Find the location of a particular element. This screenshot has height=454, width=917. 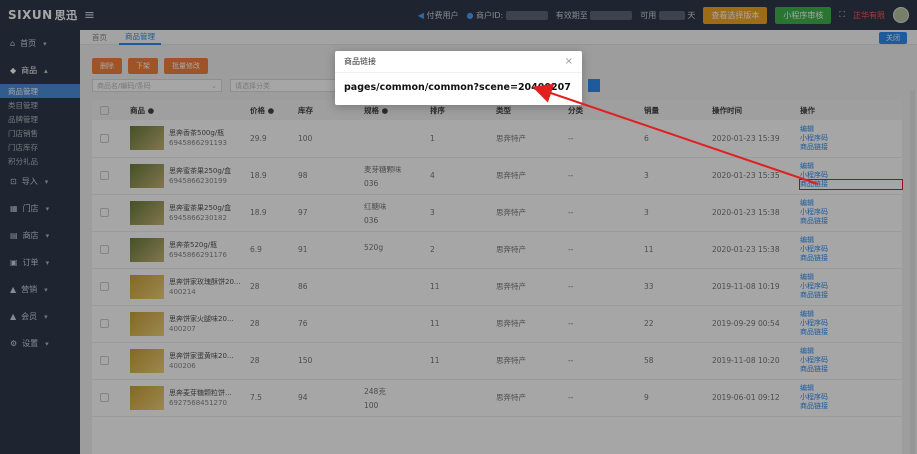

sidebar-sub-store-sales: 门店销售 is located at coordinates (40, 133).